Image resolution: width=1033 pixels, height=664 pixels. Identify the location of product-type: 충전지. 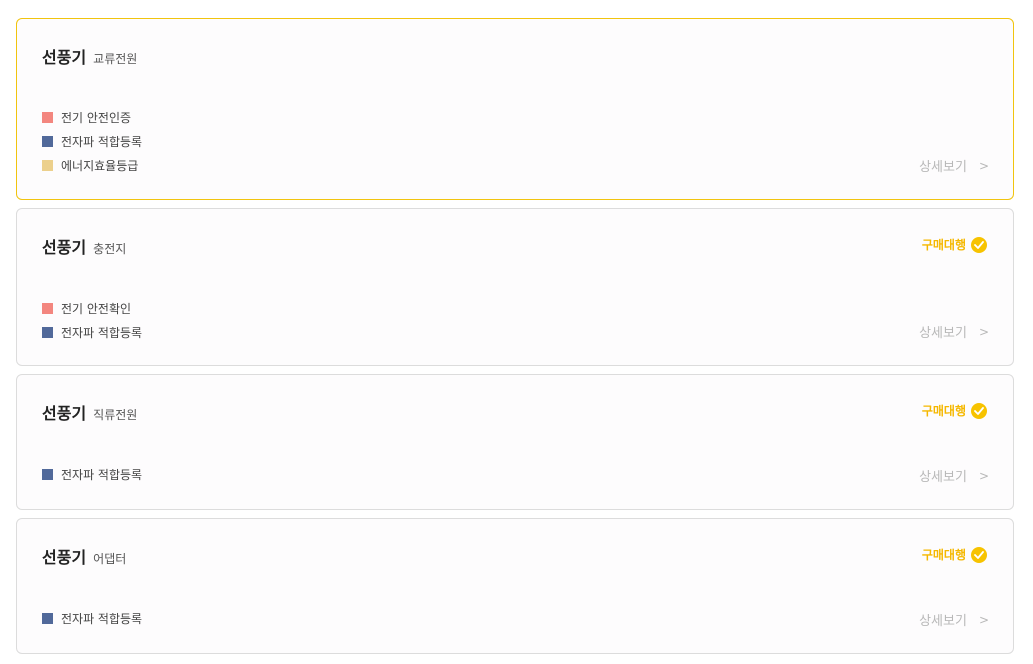
(110, 249).